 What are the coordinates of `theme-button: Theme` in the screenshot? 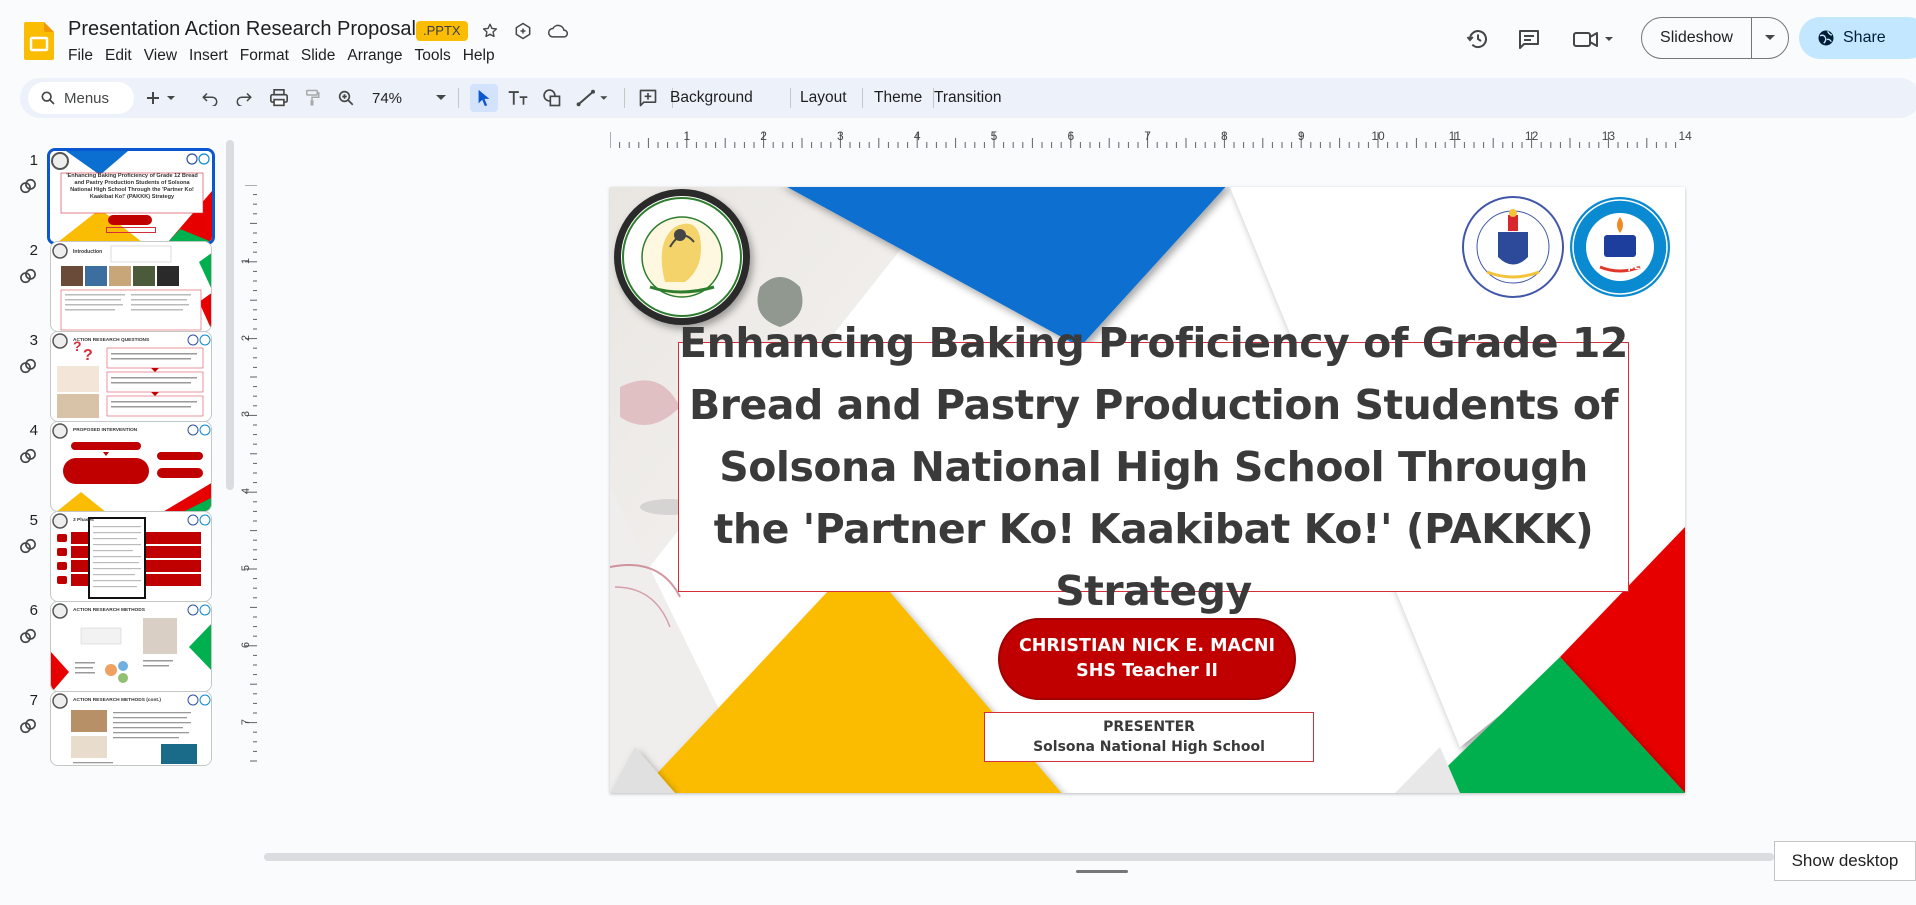 It's located at (898, 98).